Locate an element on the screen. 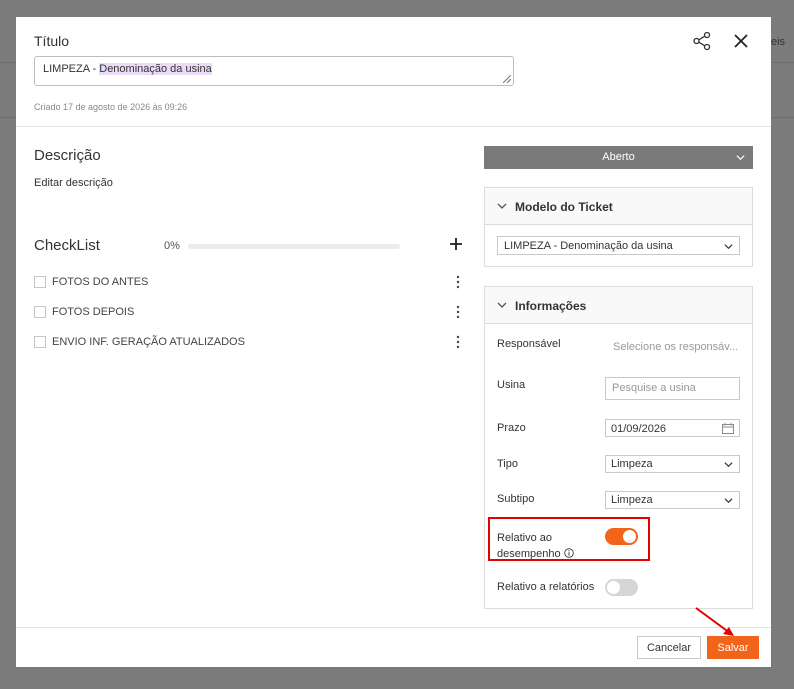  add-checklist-item-icon is located at coordinates (456, 244).